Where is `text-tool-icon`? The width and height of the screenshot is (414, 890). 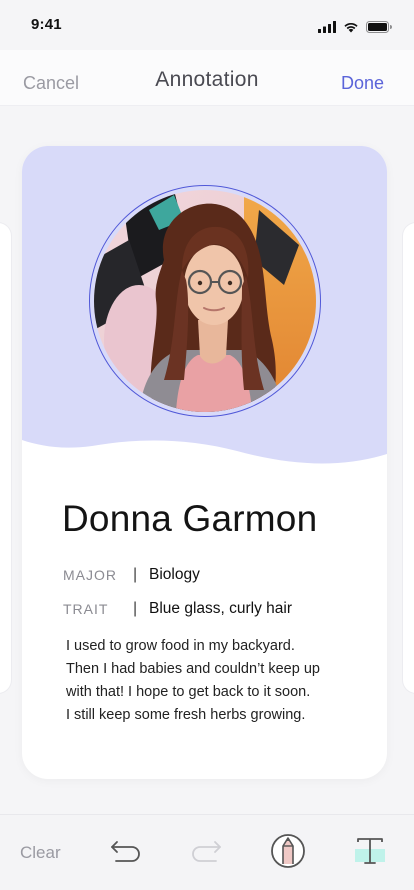 text-tool-icon is located at coordinates (370, 853).